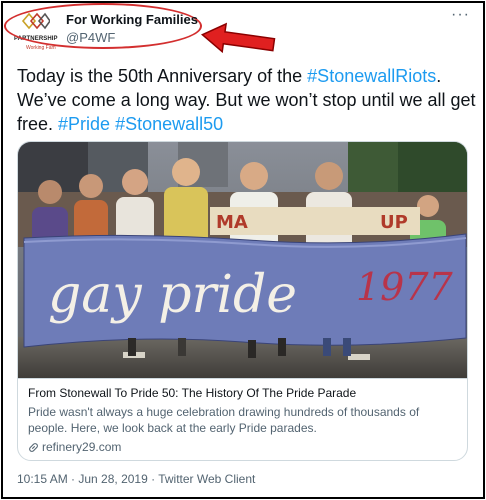  What do you see at coordinates (41, 48) in the screenshot?
I see `logo-subtext: Working Fam` at bounding box center [41, 48].